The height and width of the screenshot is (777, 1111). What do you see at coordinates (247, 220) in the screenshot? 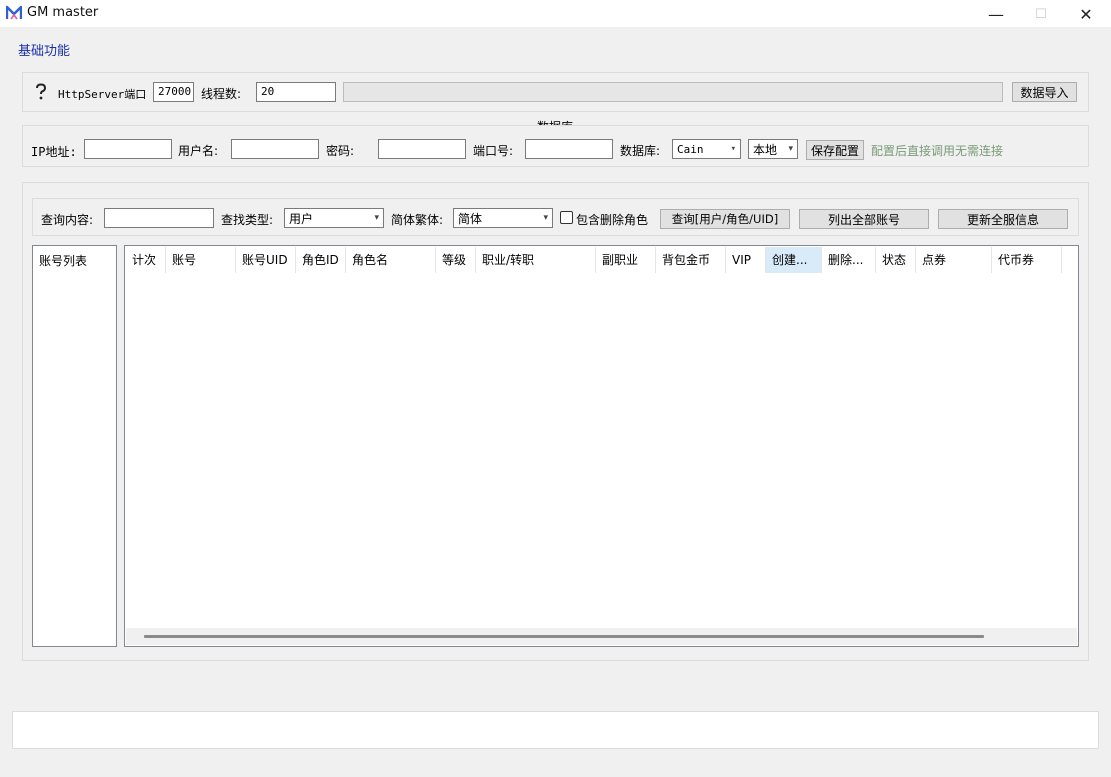
I see `search-type-label: 查找类型:` at bounding box center [247, 220].